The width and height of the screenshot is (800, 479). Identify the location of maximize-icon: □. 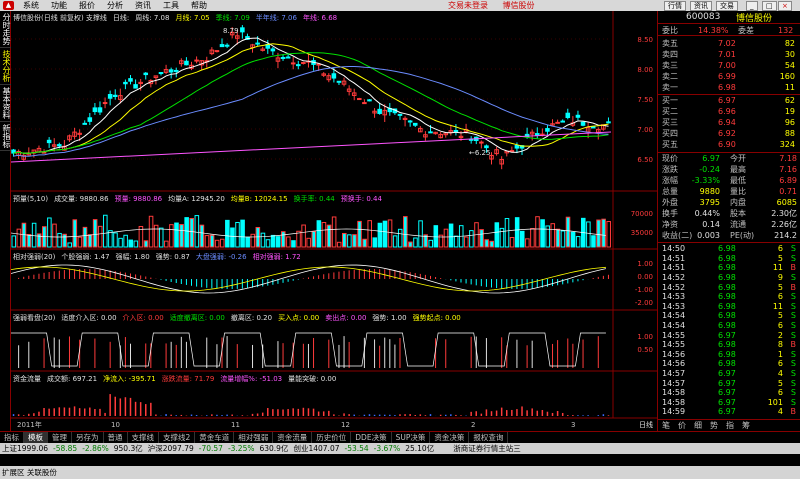
(769, 6).